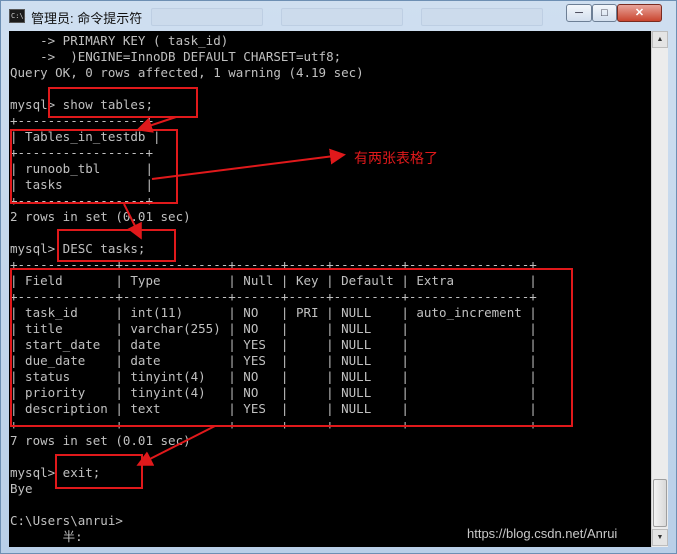  I want to click on arrow-to-tables-list, so click(156, 124).